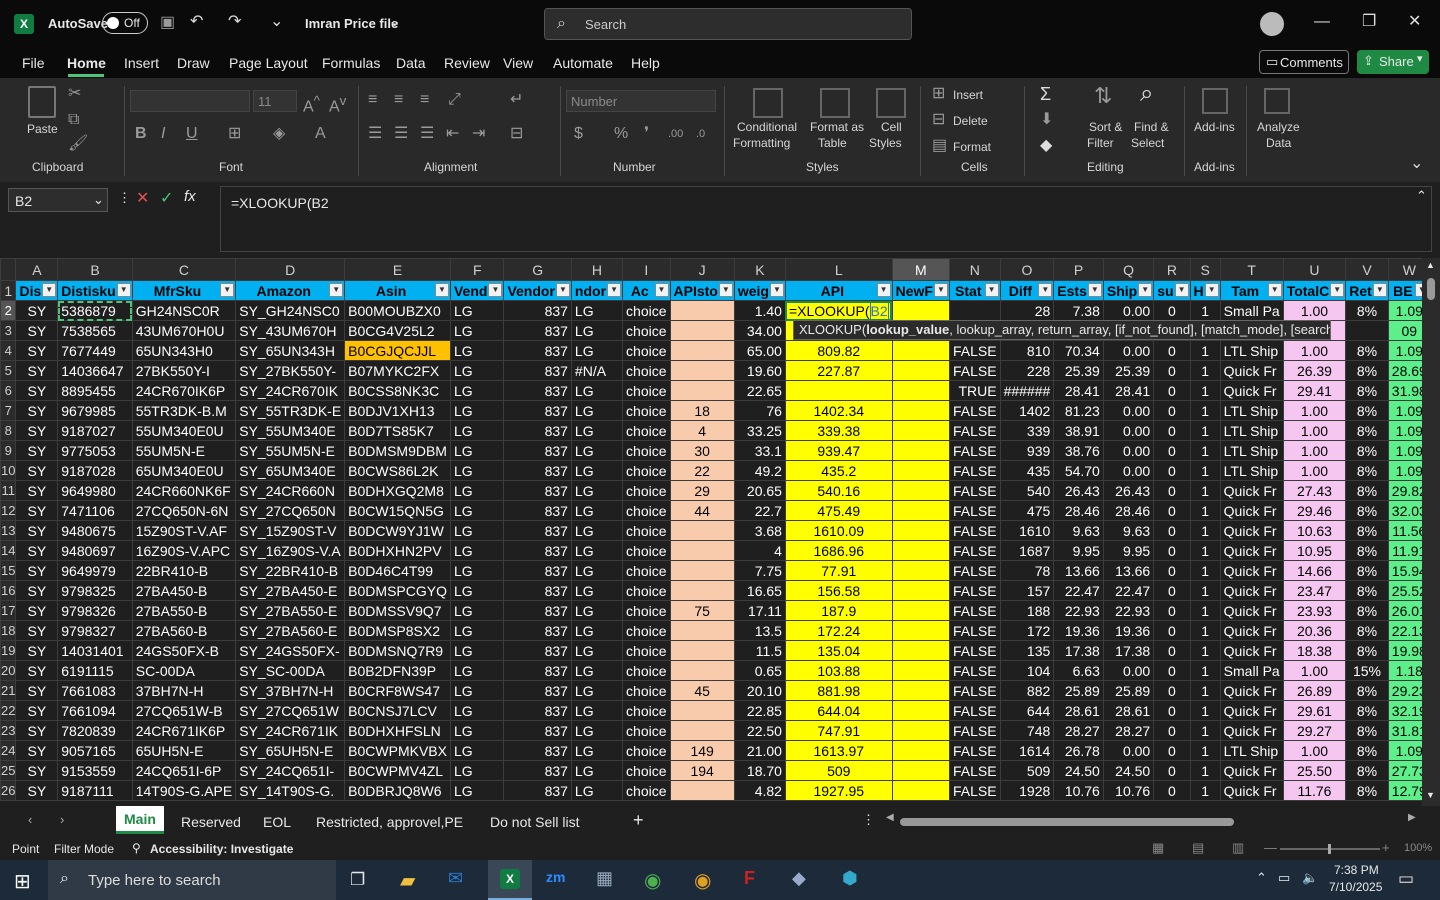 The width and height of the screenshot is (1440, 900). Describe the element at coordinates (838, 430) in the screenshot. I see `cell: 339.38` at that location.